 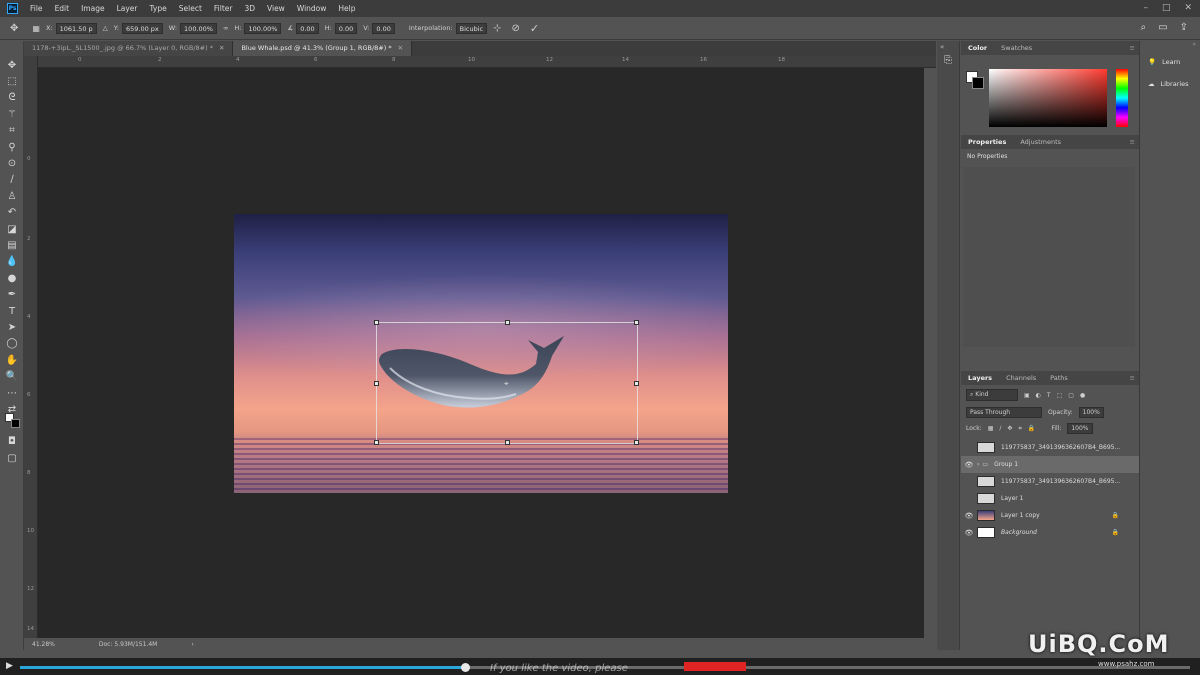 I want to click on ellipse-icon: ◯, so click(x=12, y=344).